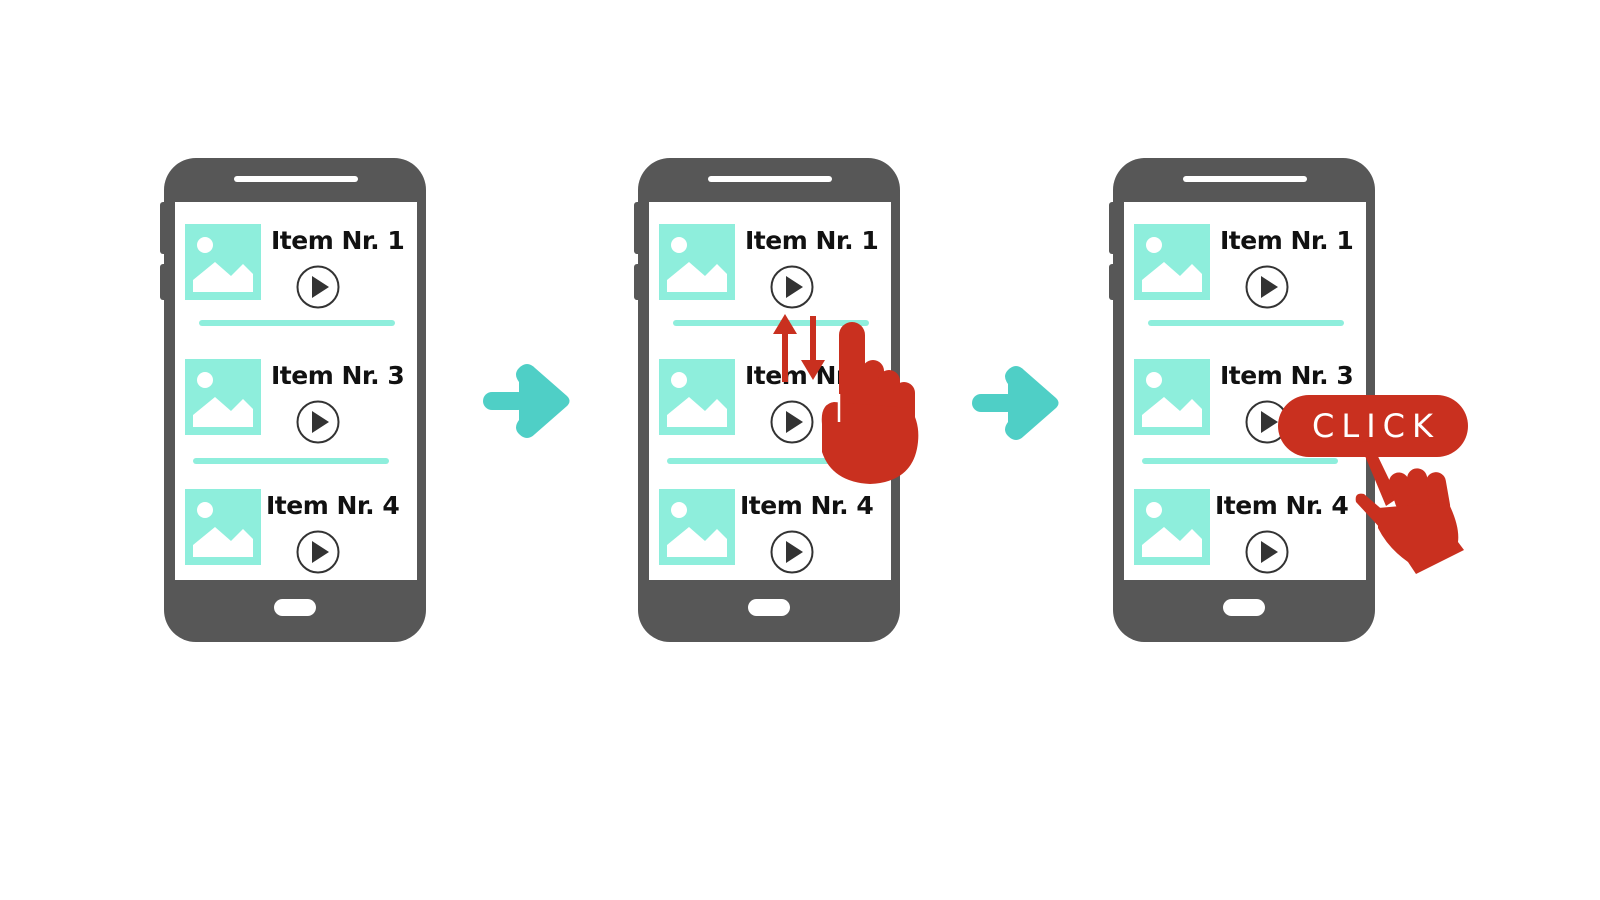 The height and width of the screenshot is (900, 1600). I want to click on list-item: Item Nr. 3, so click(296, 401).